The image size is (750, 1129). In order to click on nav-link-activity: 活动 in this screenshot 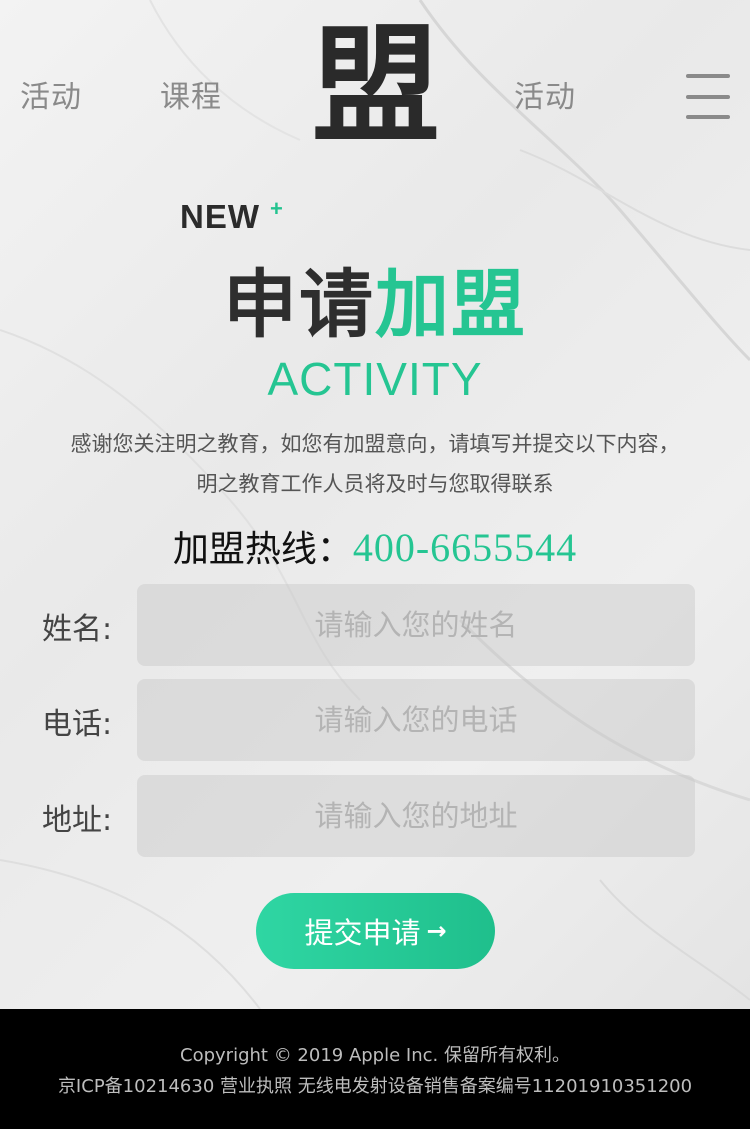, I will do `click(51, 94)`.